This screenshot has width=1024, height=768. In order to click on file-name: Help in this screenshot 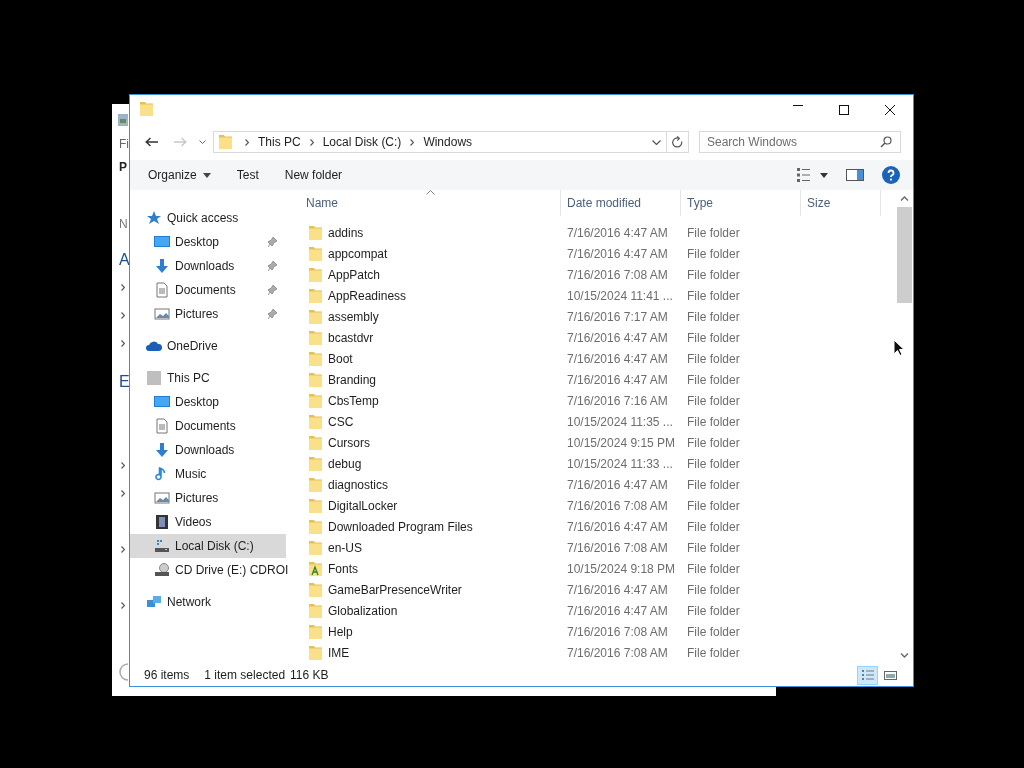, I will do `click(340, 631)`.